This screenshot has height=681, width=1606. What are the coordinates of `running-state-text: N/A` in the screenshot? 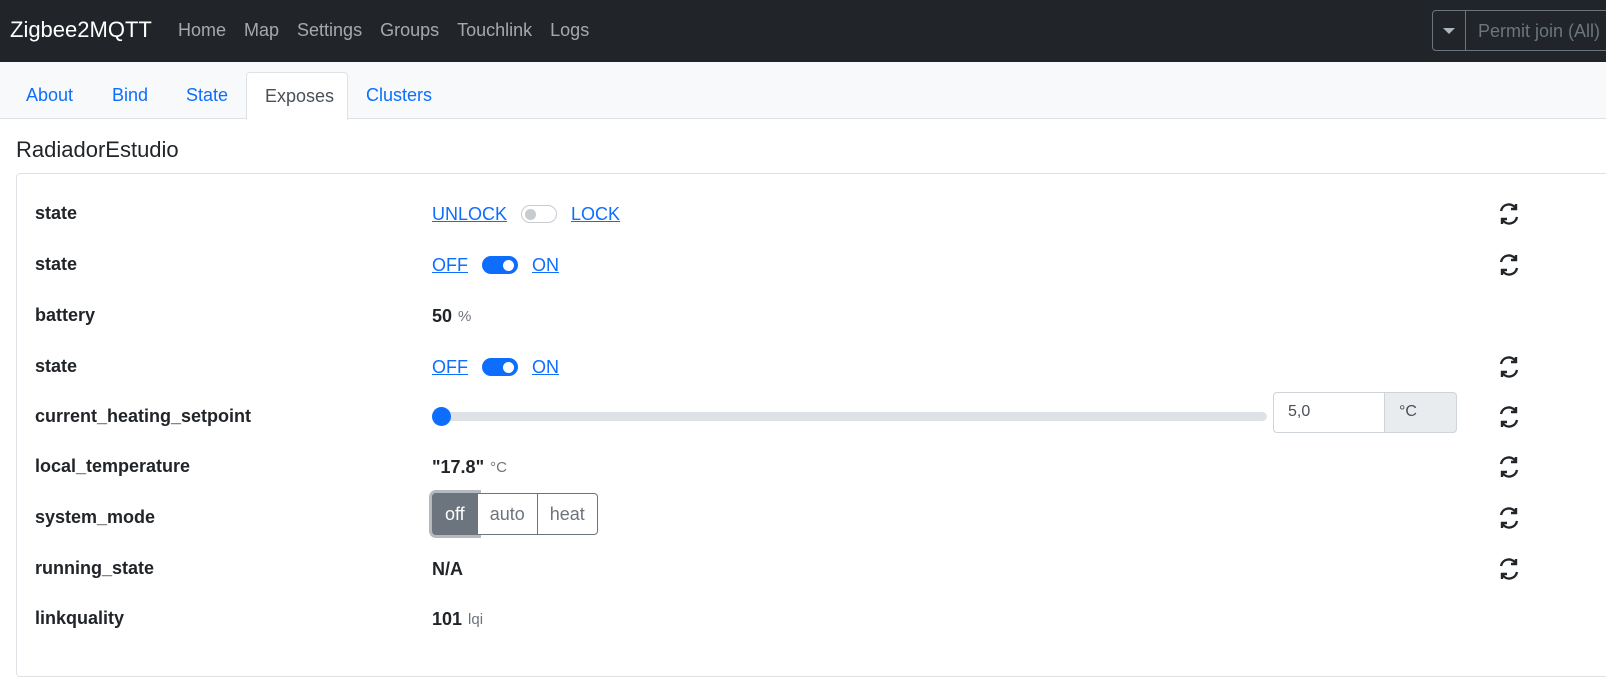 It's located at (447, 568).